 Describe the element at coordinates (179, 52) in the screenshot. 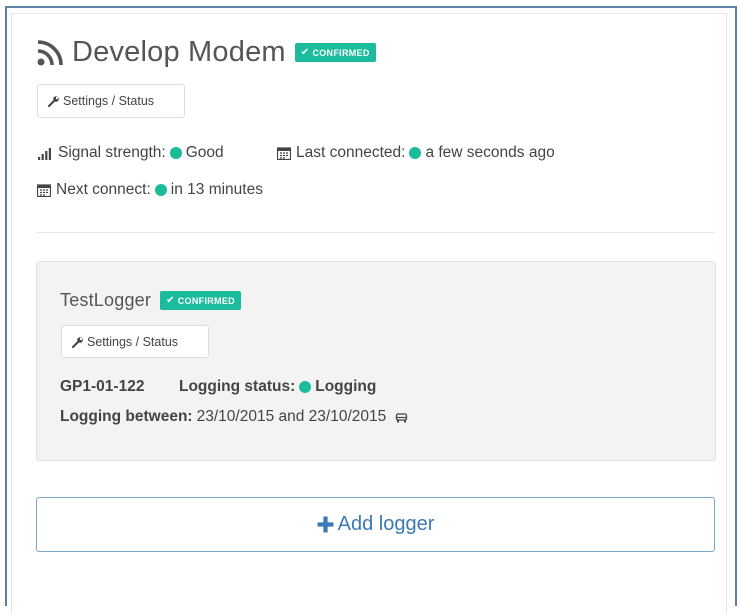

I see `modem-title: Develop Modem` at that location.